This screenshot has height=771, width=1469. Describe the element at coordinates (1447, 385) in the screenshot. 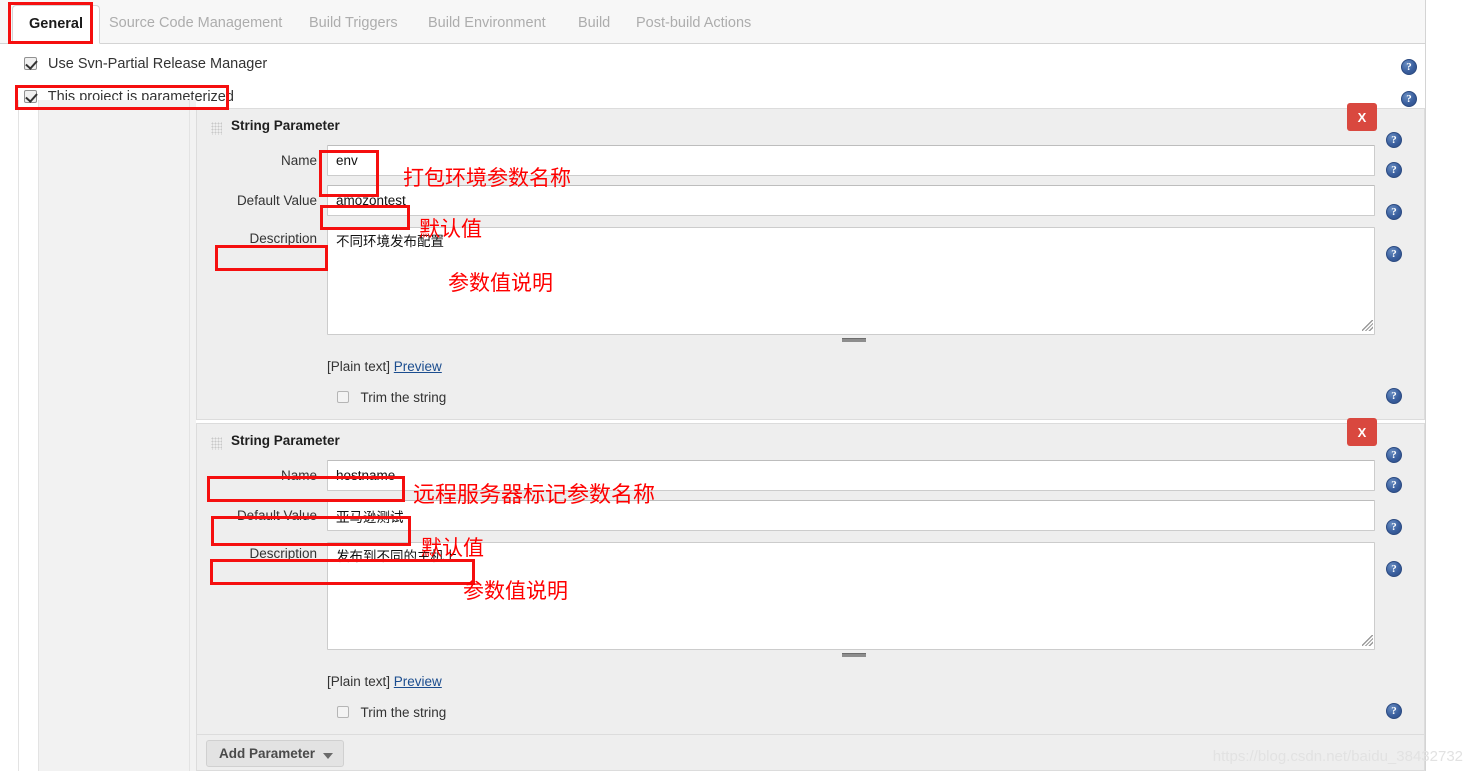

I see `right-rail` at that location.